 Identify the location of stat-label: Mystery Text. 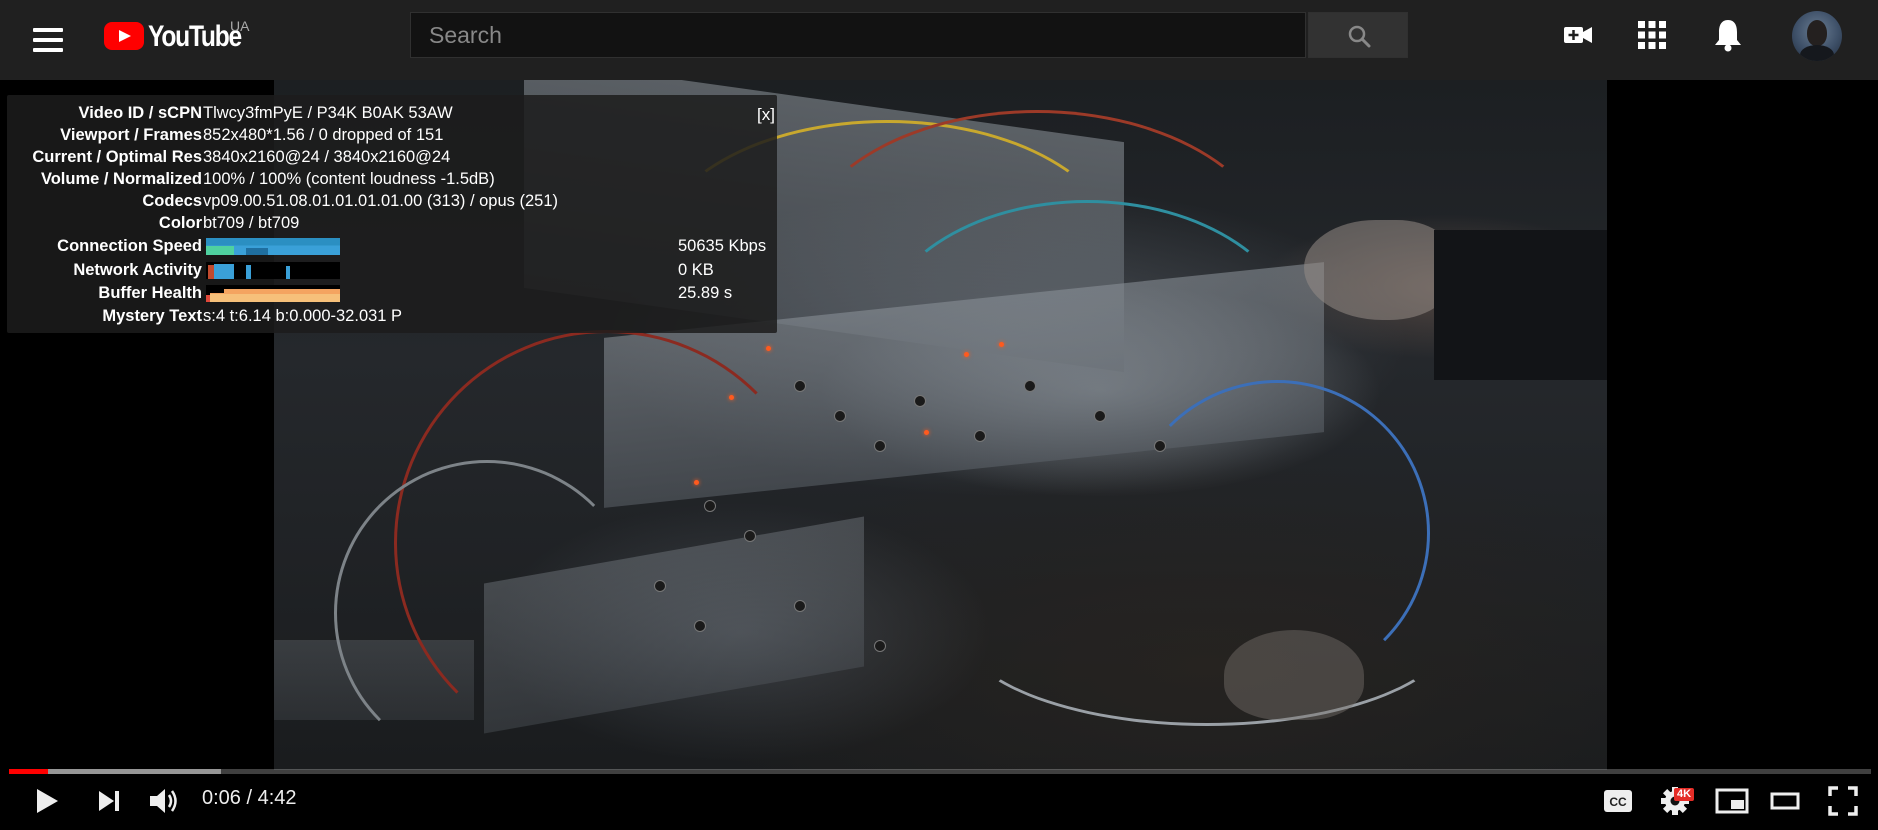
(152, 316).